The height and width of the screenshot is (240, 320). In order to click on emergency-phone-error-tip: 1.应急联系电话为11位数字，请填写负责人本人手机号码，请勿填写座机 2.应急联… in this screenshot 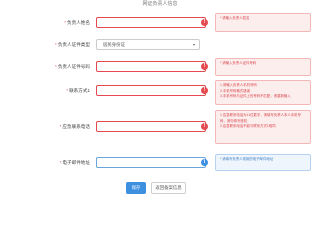, I will do `click(263, 127)`.